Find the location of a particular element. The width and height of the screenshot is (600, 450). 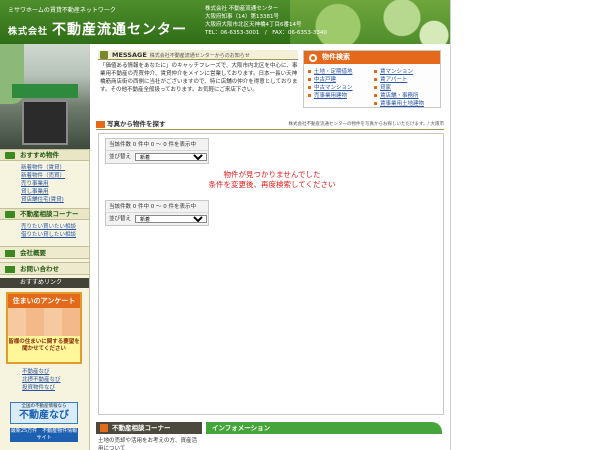

message-subtitle: 株式会社不動産流通センターからのお知らせ is located at coordinates (199, 56).